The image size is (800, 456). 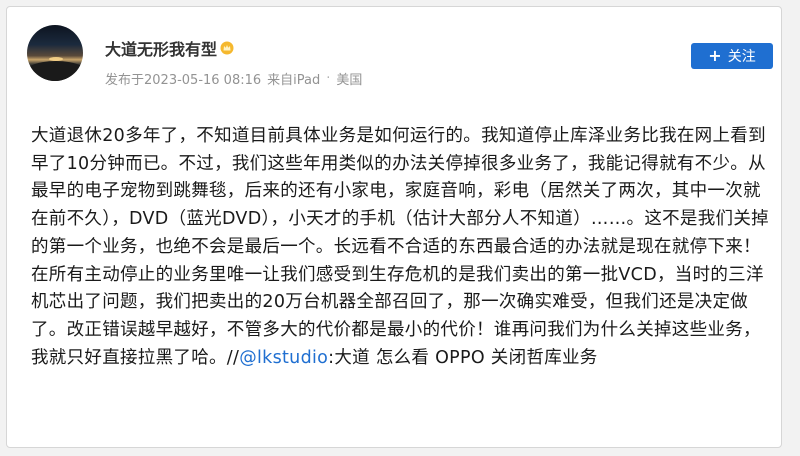 What do you see at coordinates (227, 48) in the screenshot?
I see `vip-crown-icon` at bounding box center [227, 48].